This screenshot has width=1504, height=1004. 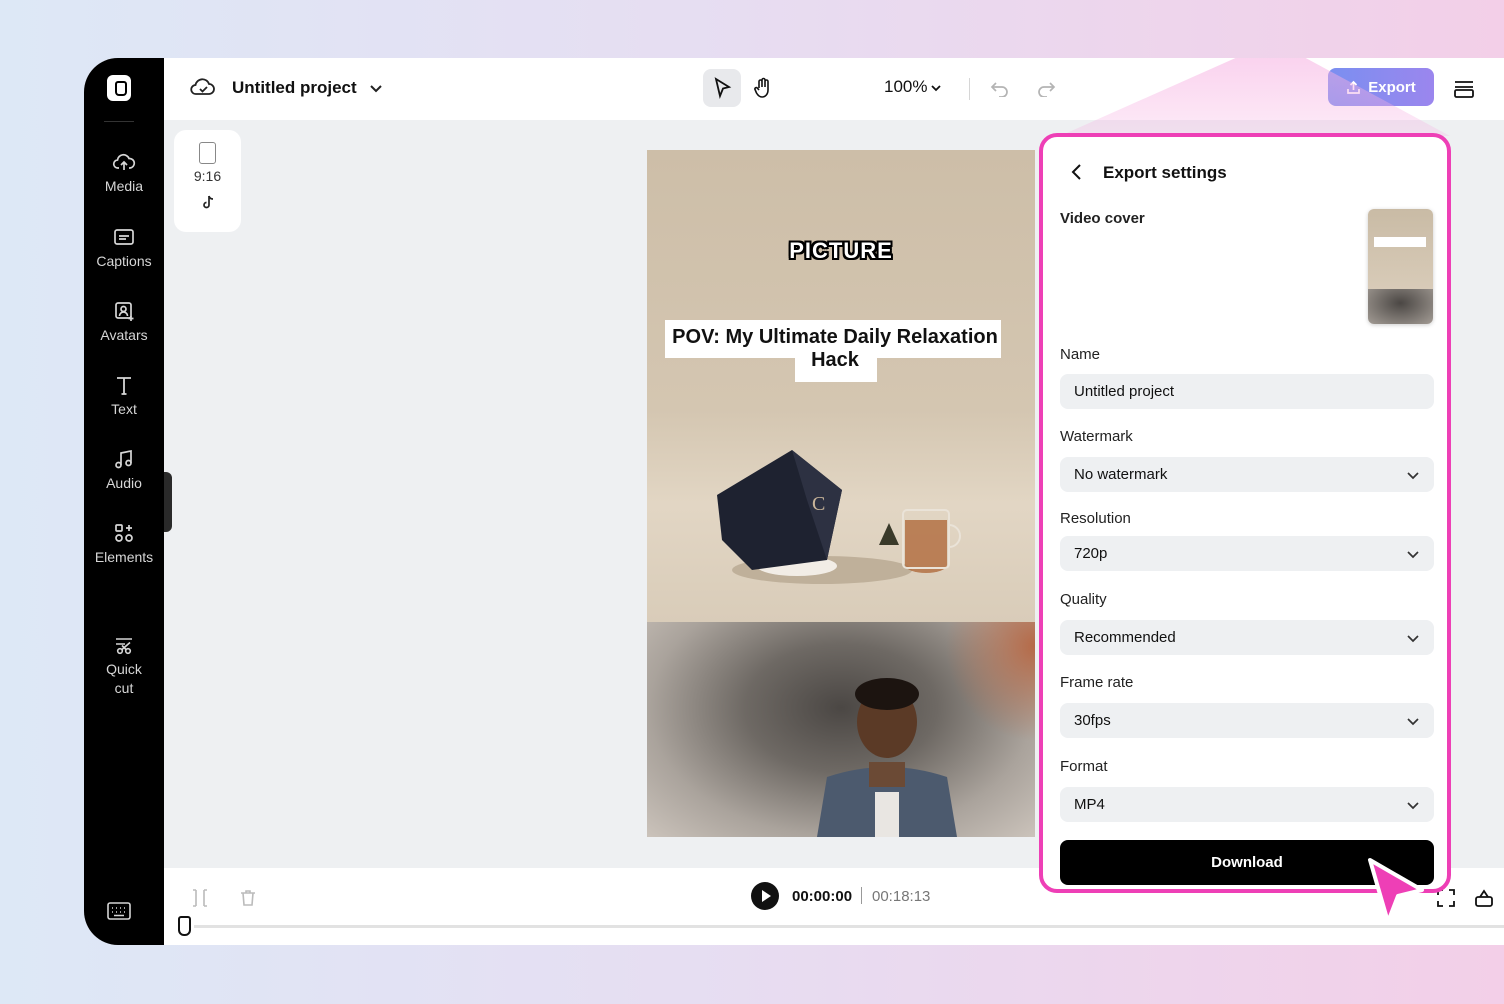 I want to click on export-button-label: Export, so click(x=1392, y=87).